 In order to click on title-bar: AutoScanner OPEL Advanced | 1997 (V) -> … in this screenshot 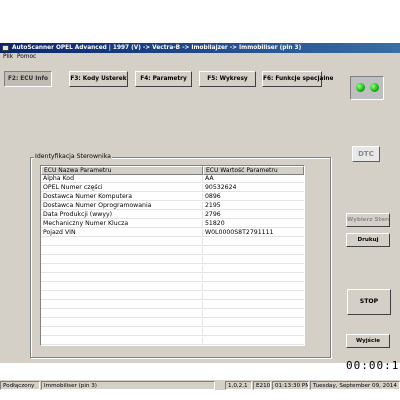, I will do `click(200, 48)`.